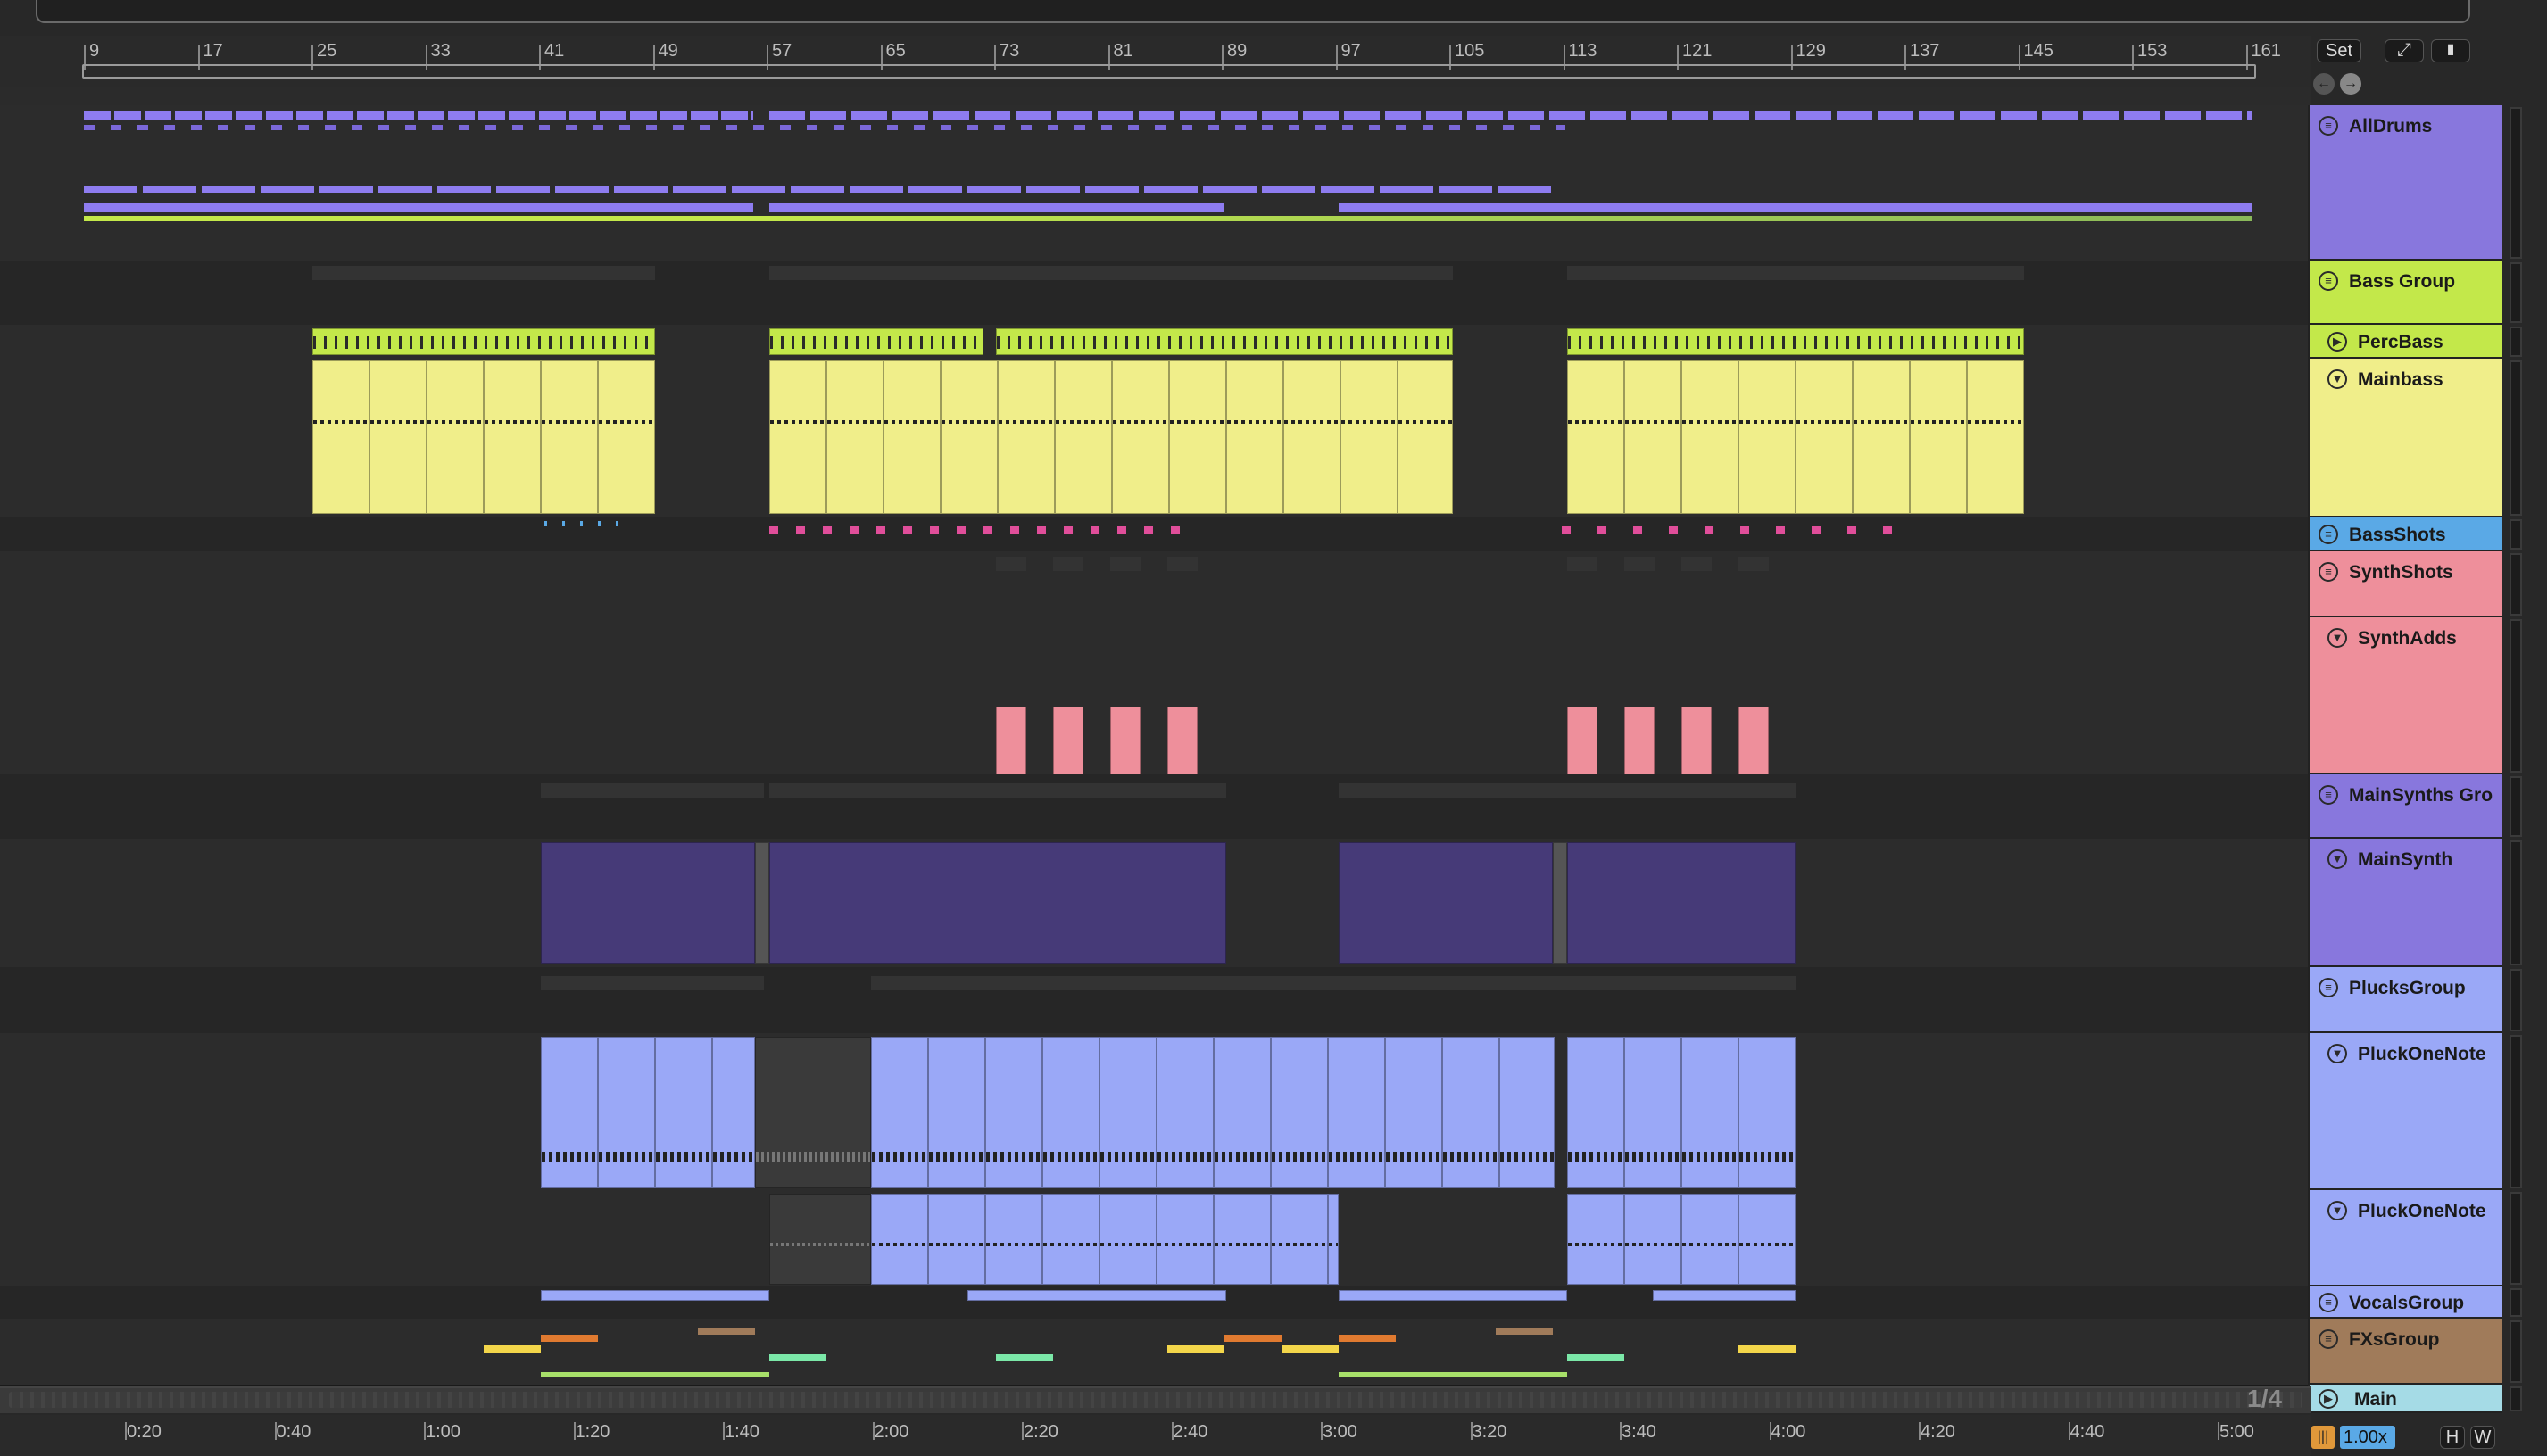  Describe the element at coordinates (2152, 51) in the screenshot. I see `bar-number: 153` at that location.